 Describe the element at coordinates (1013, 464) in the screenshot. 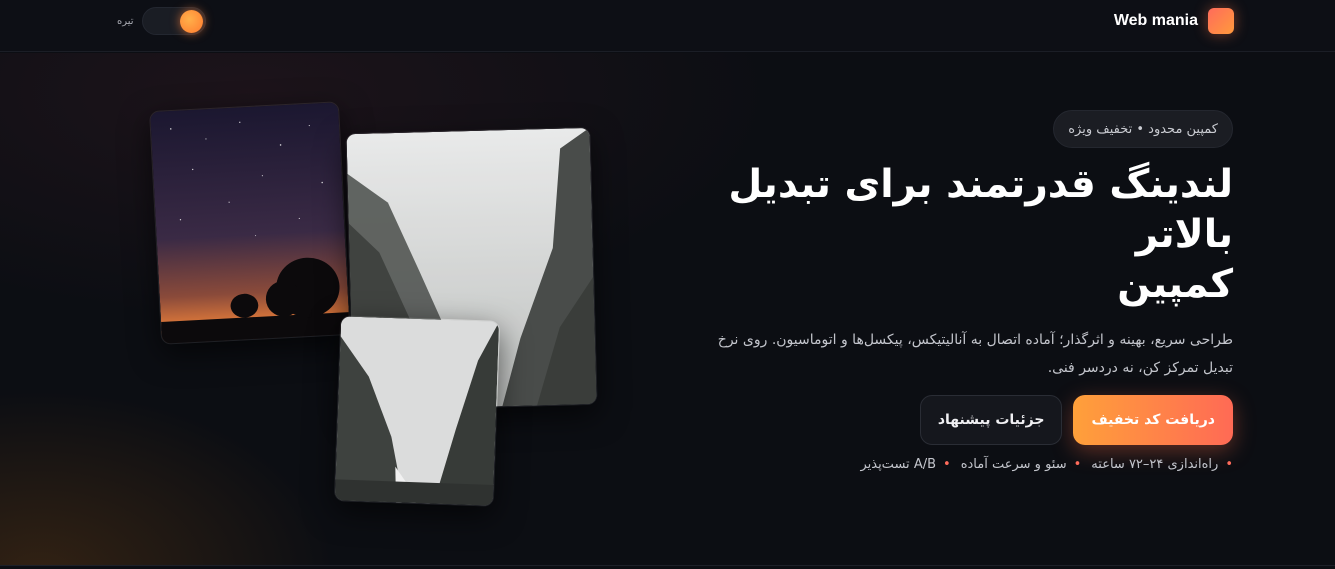

I see `feature-text: سئو و سرعت آماده` at that location.